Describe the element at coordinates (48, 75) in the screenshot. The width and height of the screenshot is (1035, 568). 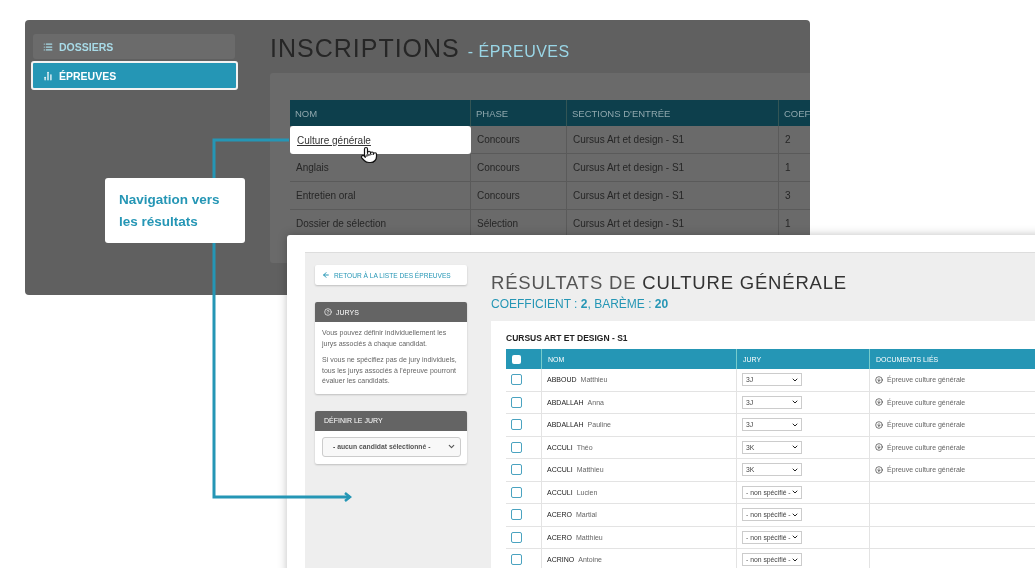
I see `bar-chart-icon` at that location.